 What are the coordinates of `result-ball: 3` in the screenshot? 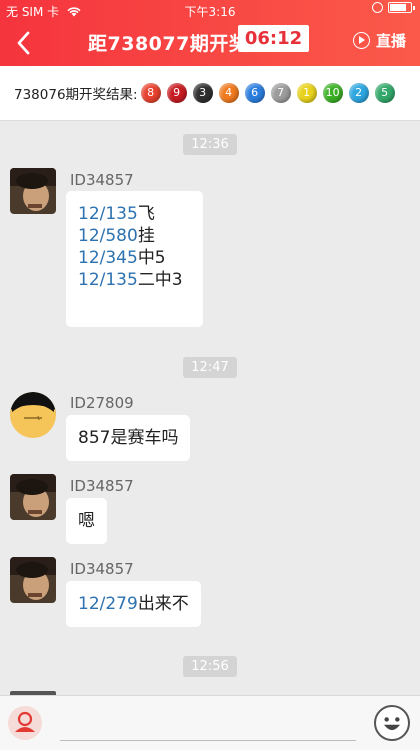 It's located at (202, 93).